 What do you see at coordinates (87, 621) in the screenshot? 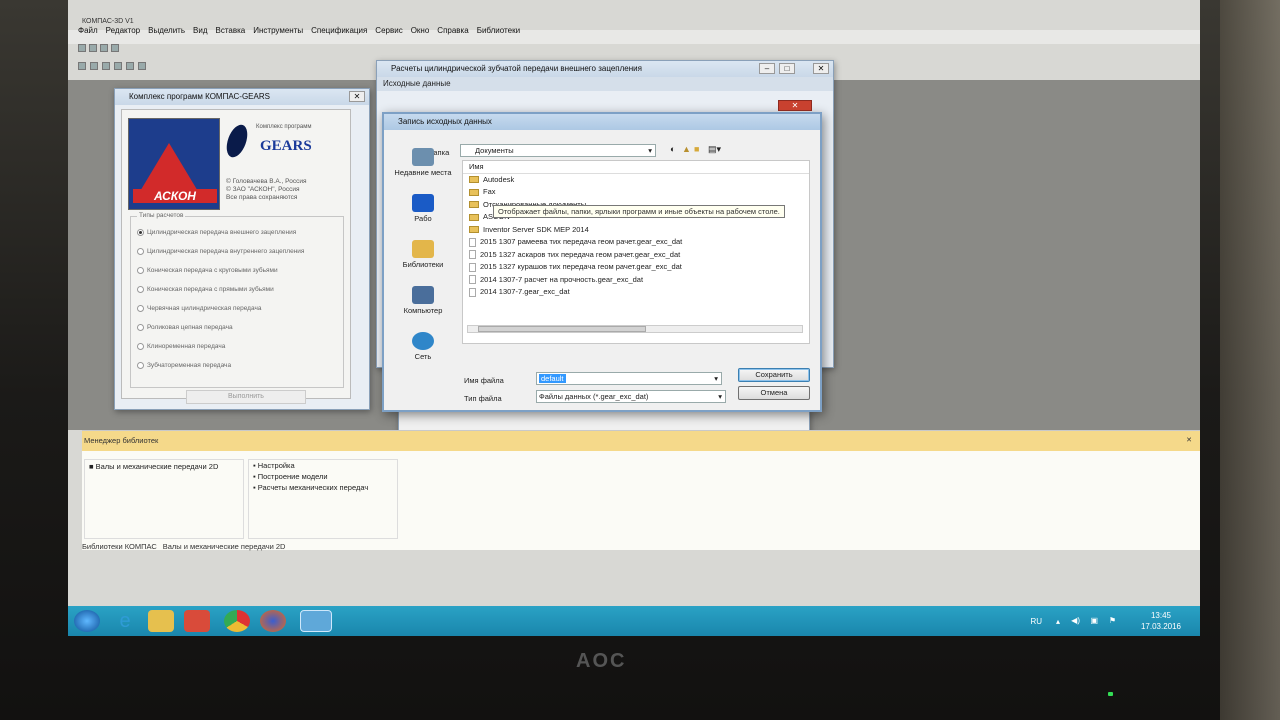
I see `start-button` at bounding box center [87, 621].